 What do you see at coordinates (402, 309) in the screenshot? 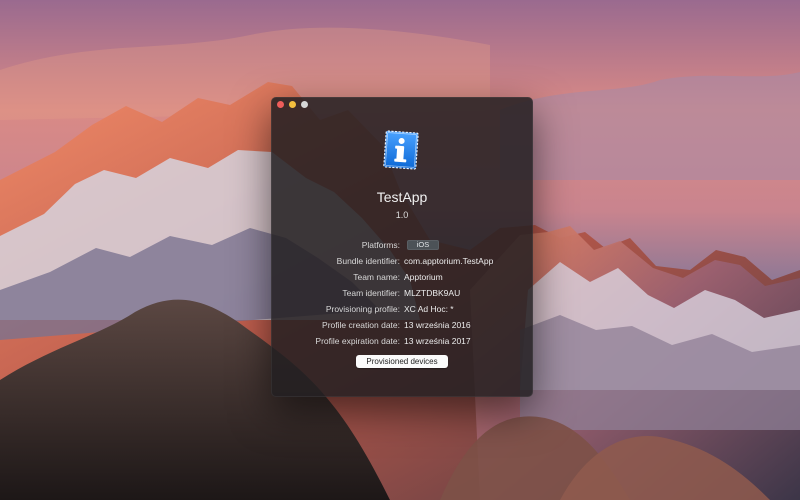
I see `provisioning-profile-row: Provisioning profile: XC Ad Hoc: *` at bounding box center [402, 309].